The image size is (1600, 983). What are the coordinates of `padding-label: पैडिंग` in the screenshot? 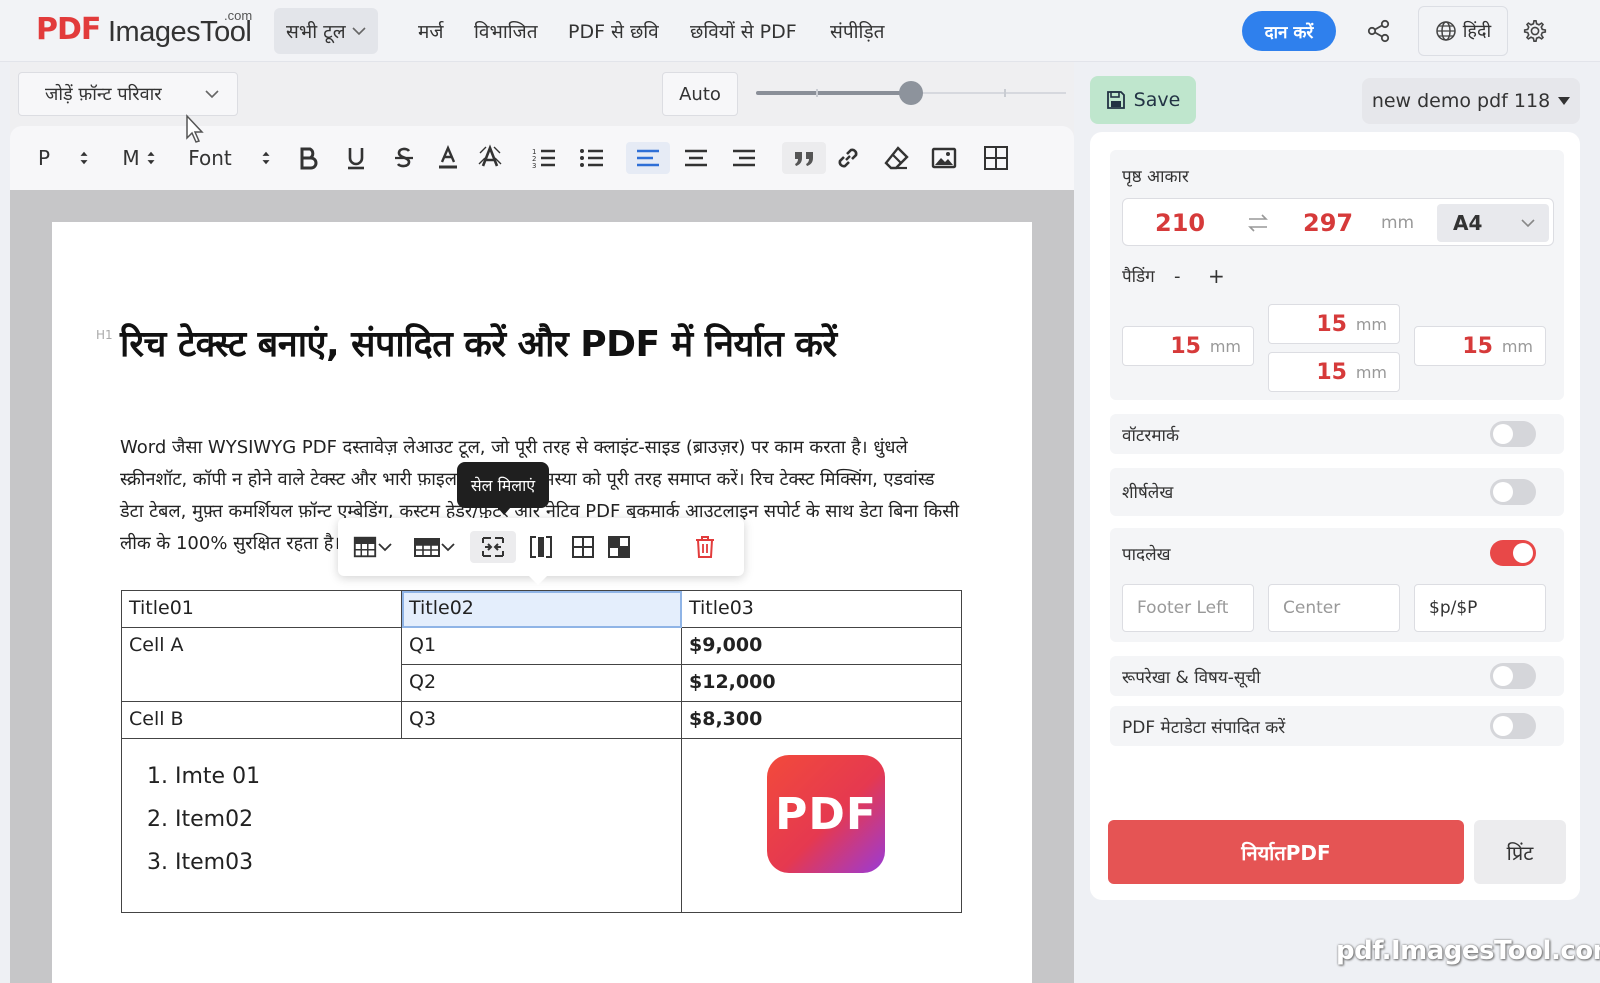 It's located at (1138, 277).